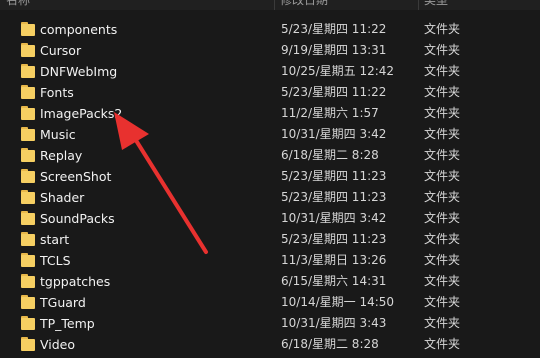 Image resolution: width=540 pixels, height=358 pixels. What do you see at coordinates (270, 92) in the screenshot?
I see `list-item: Fonts 5/23/星期四 11:22 文件夹` at bounding box center [270, 92].